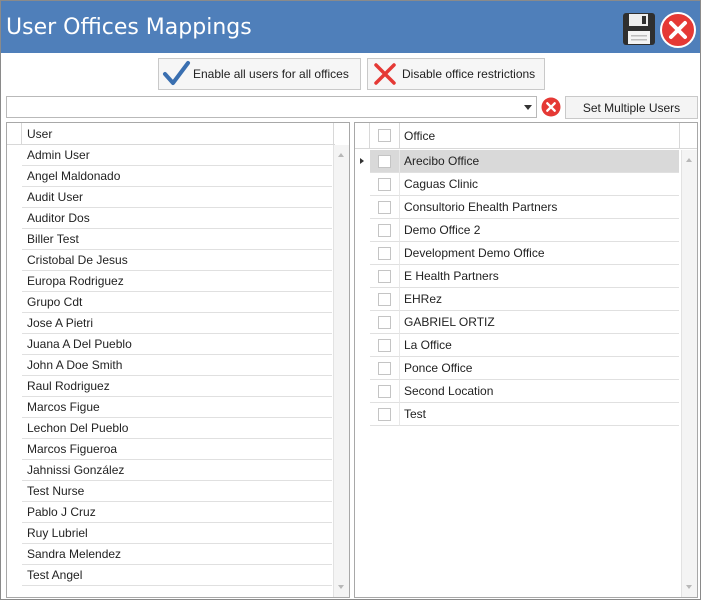 The height and width of the screenshot is (600, 701). Describe the element at coordinates (177, 449) in the screenshot. I see `user-name-cell: Marcos Figueroa` at that location.